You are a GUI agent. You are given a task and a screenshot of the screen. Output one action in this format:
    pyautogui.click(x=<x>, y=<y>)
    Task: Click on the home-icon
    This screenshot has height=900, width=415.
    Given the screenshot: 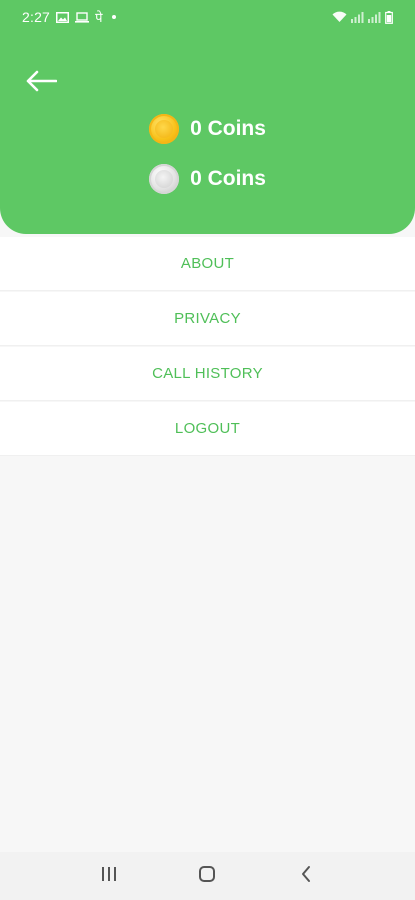 What is the action you would take?
    pyautogui.click(x=207, y=876)
    